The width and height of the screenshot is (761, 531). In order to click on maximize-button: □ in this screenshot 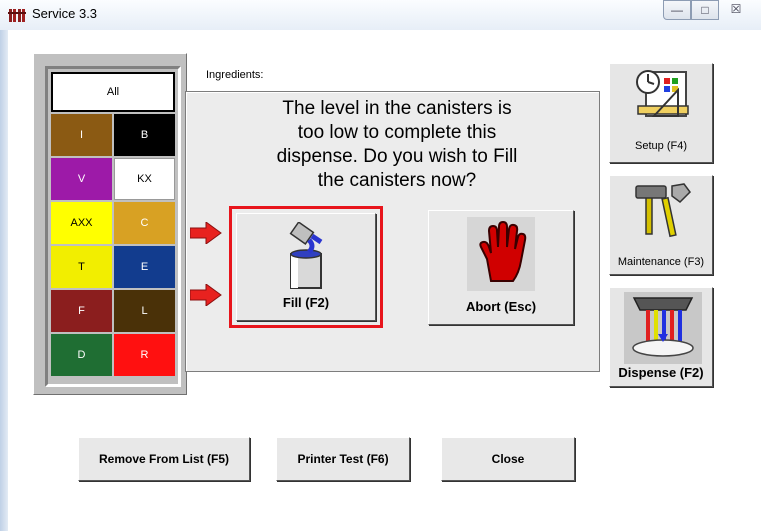, I will do `click(705, 10)`.